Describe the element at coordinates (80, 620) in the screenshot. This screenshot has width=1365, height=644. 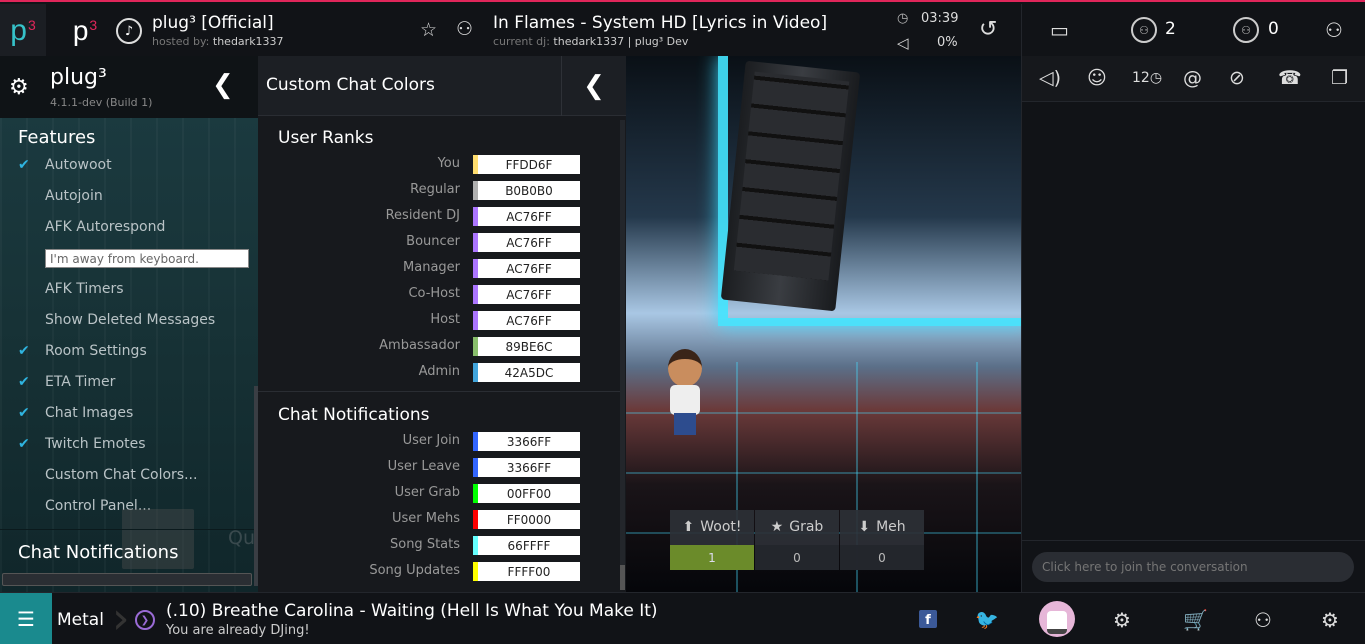
I see `active-playlist: Metal` at that location.